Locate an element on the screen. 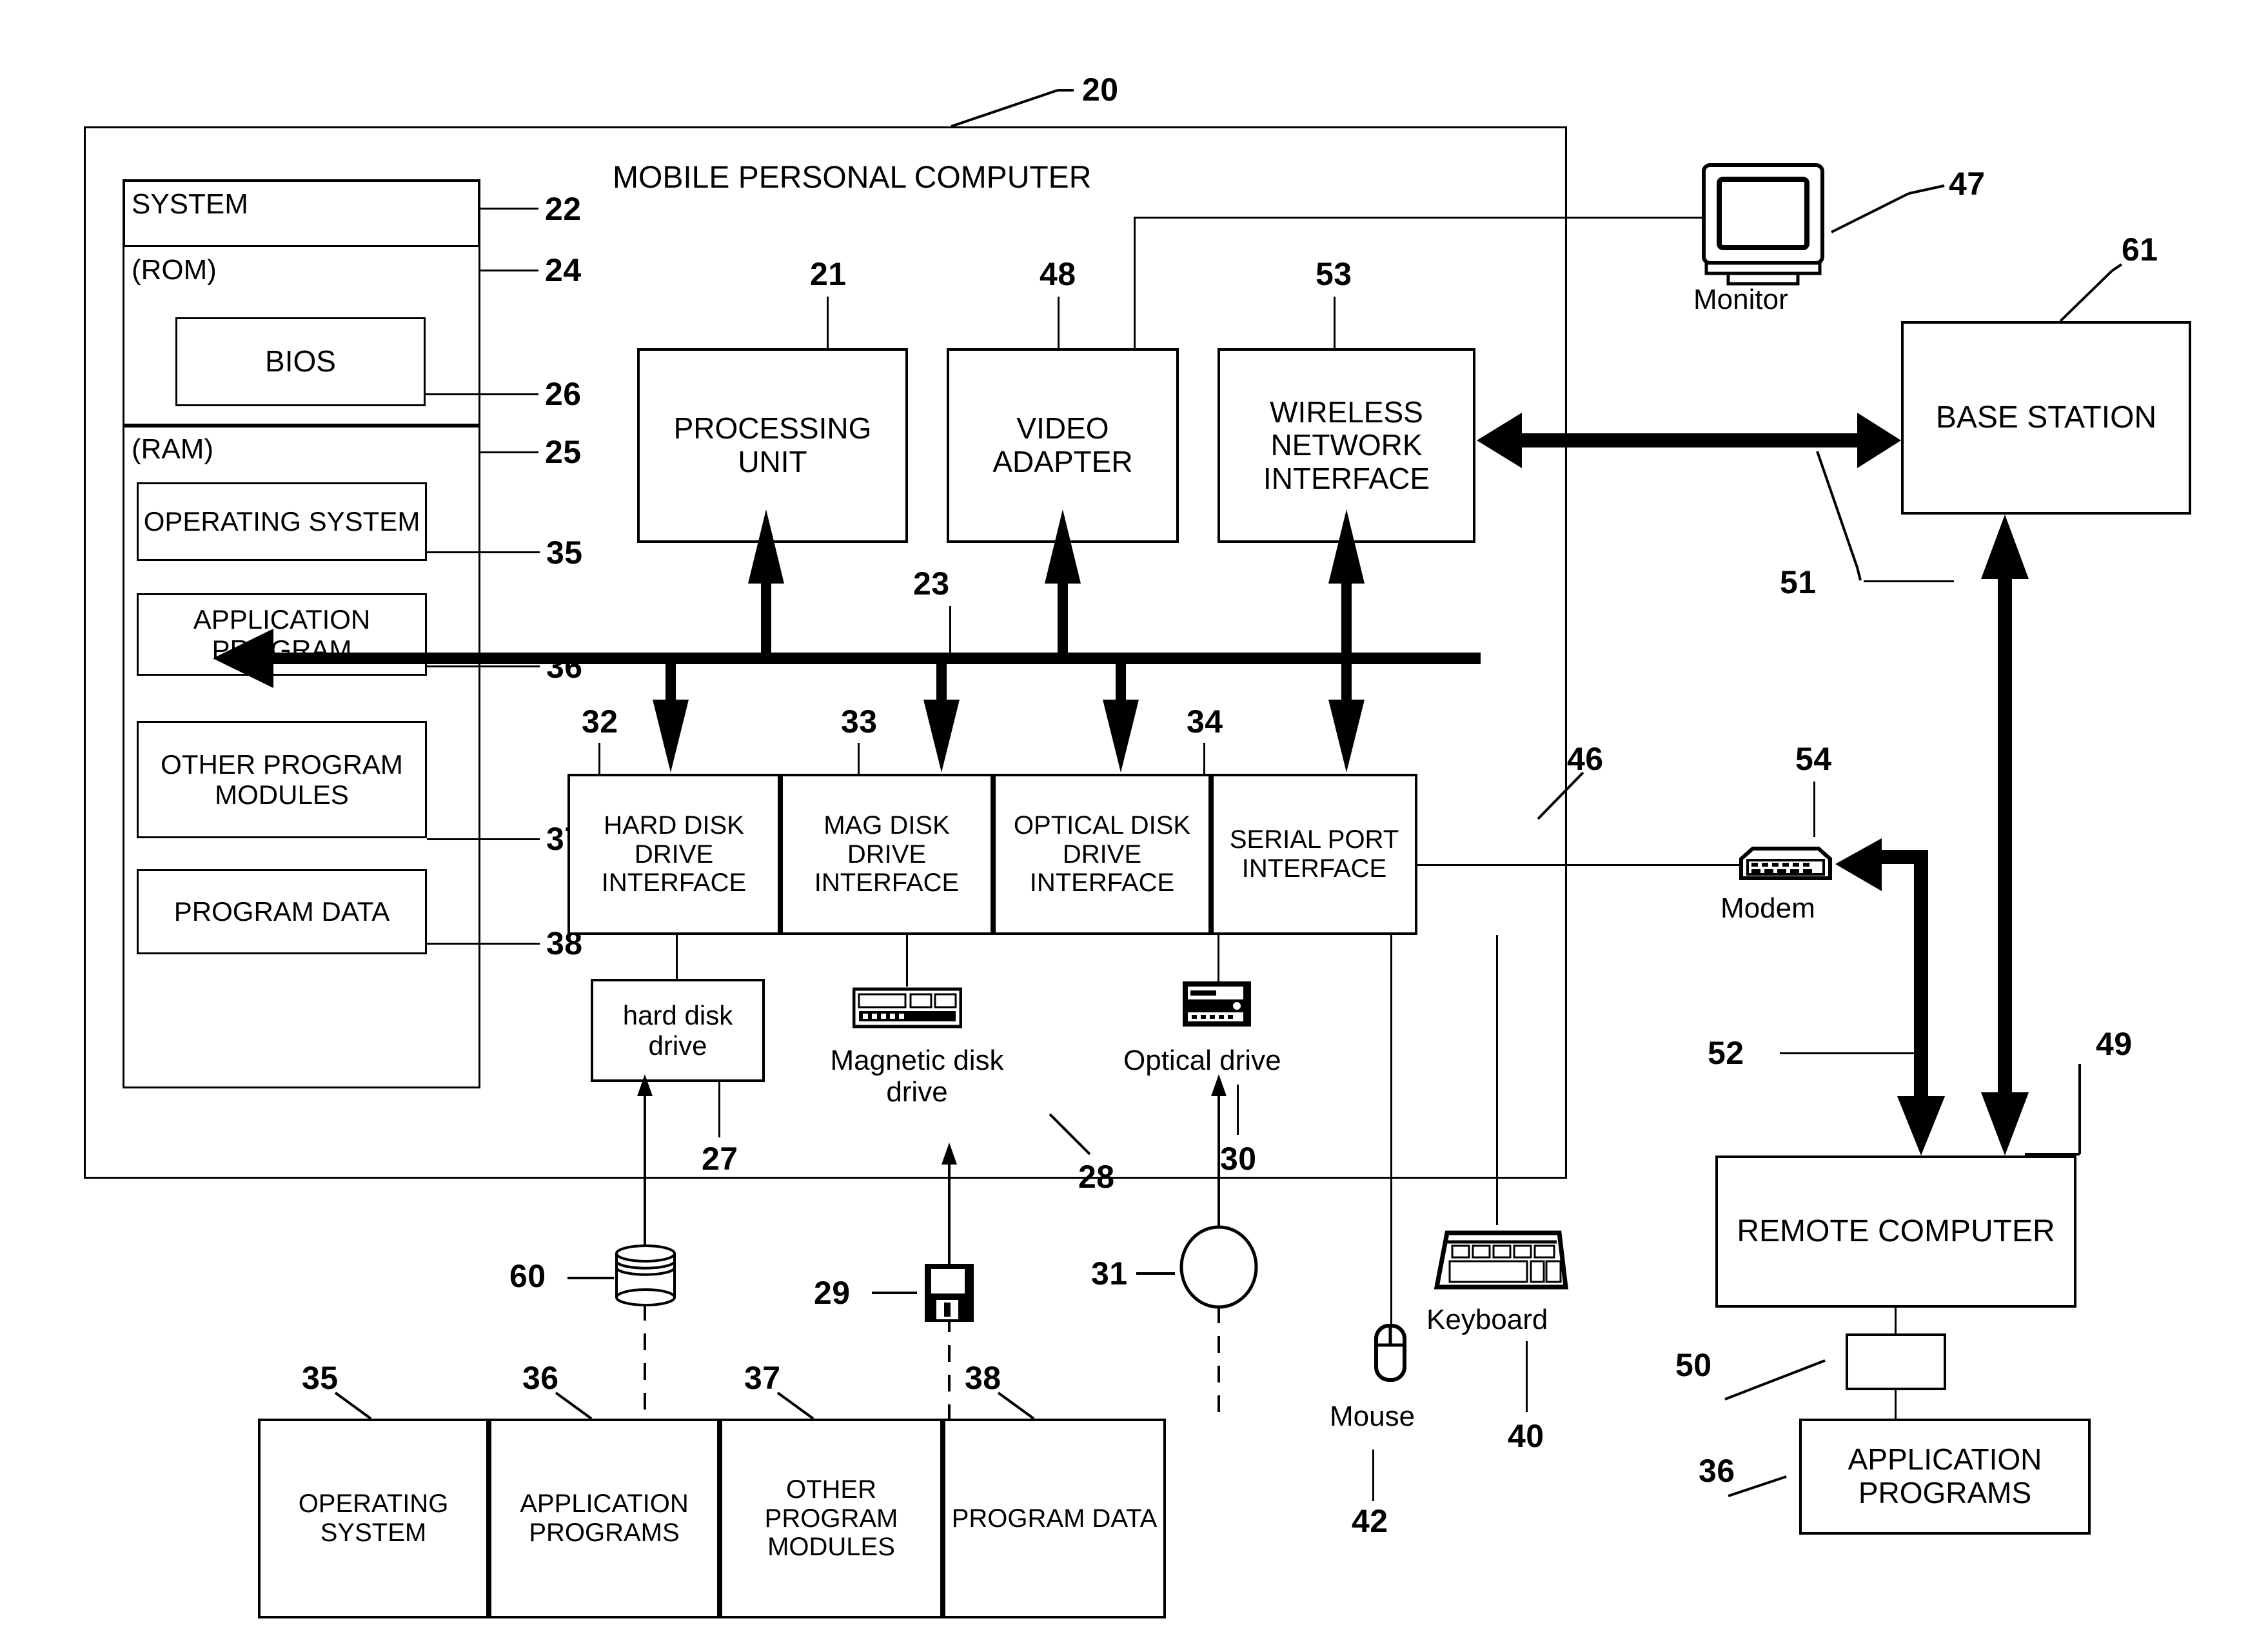  remote-computer-box: REMOTE COMPUTER is located at coordinates (1895, 1232).